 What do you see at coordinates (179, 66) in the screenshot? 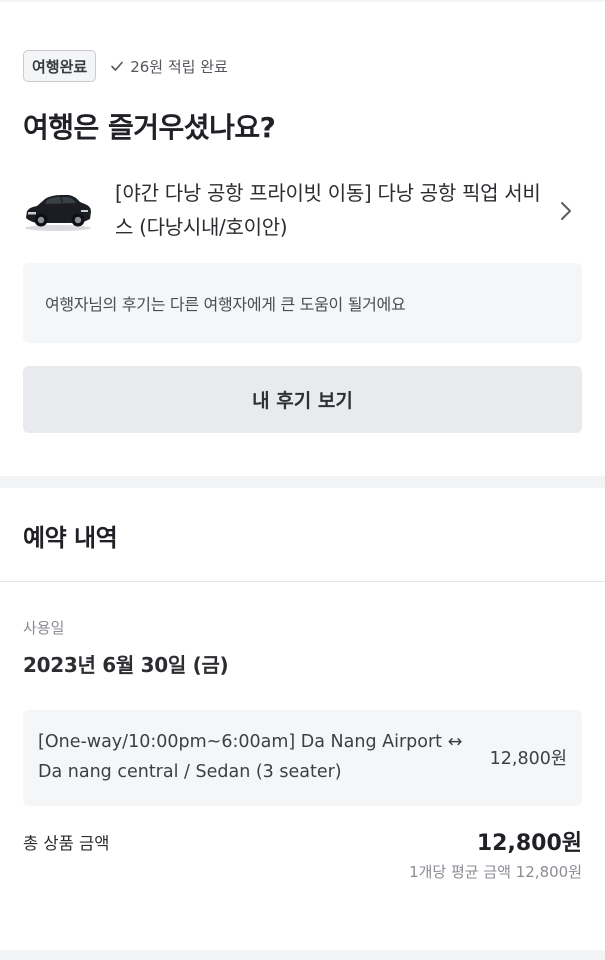
I see `reward-text: 26원 적립 완료` at bounding box center [179, 66].